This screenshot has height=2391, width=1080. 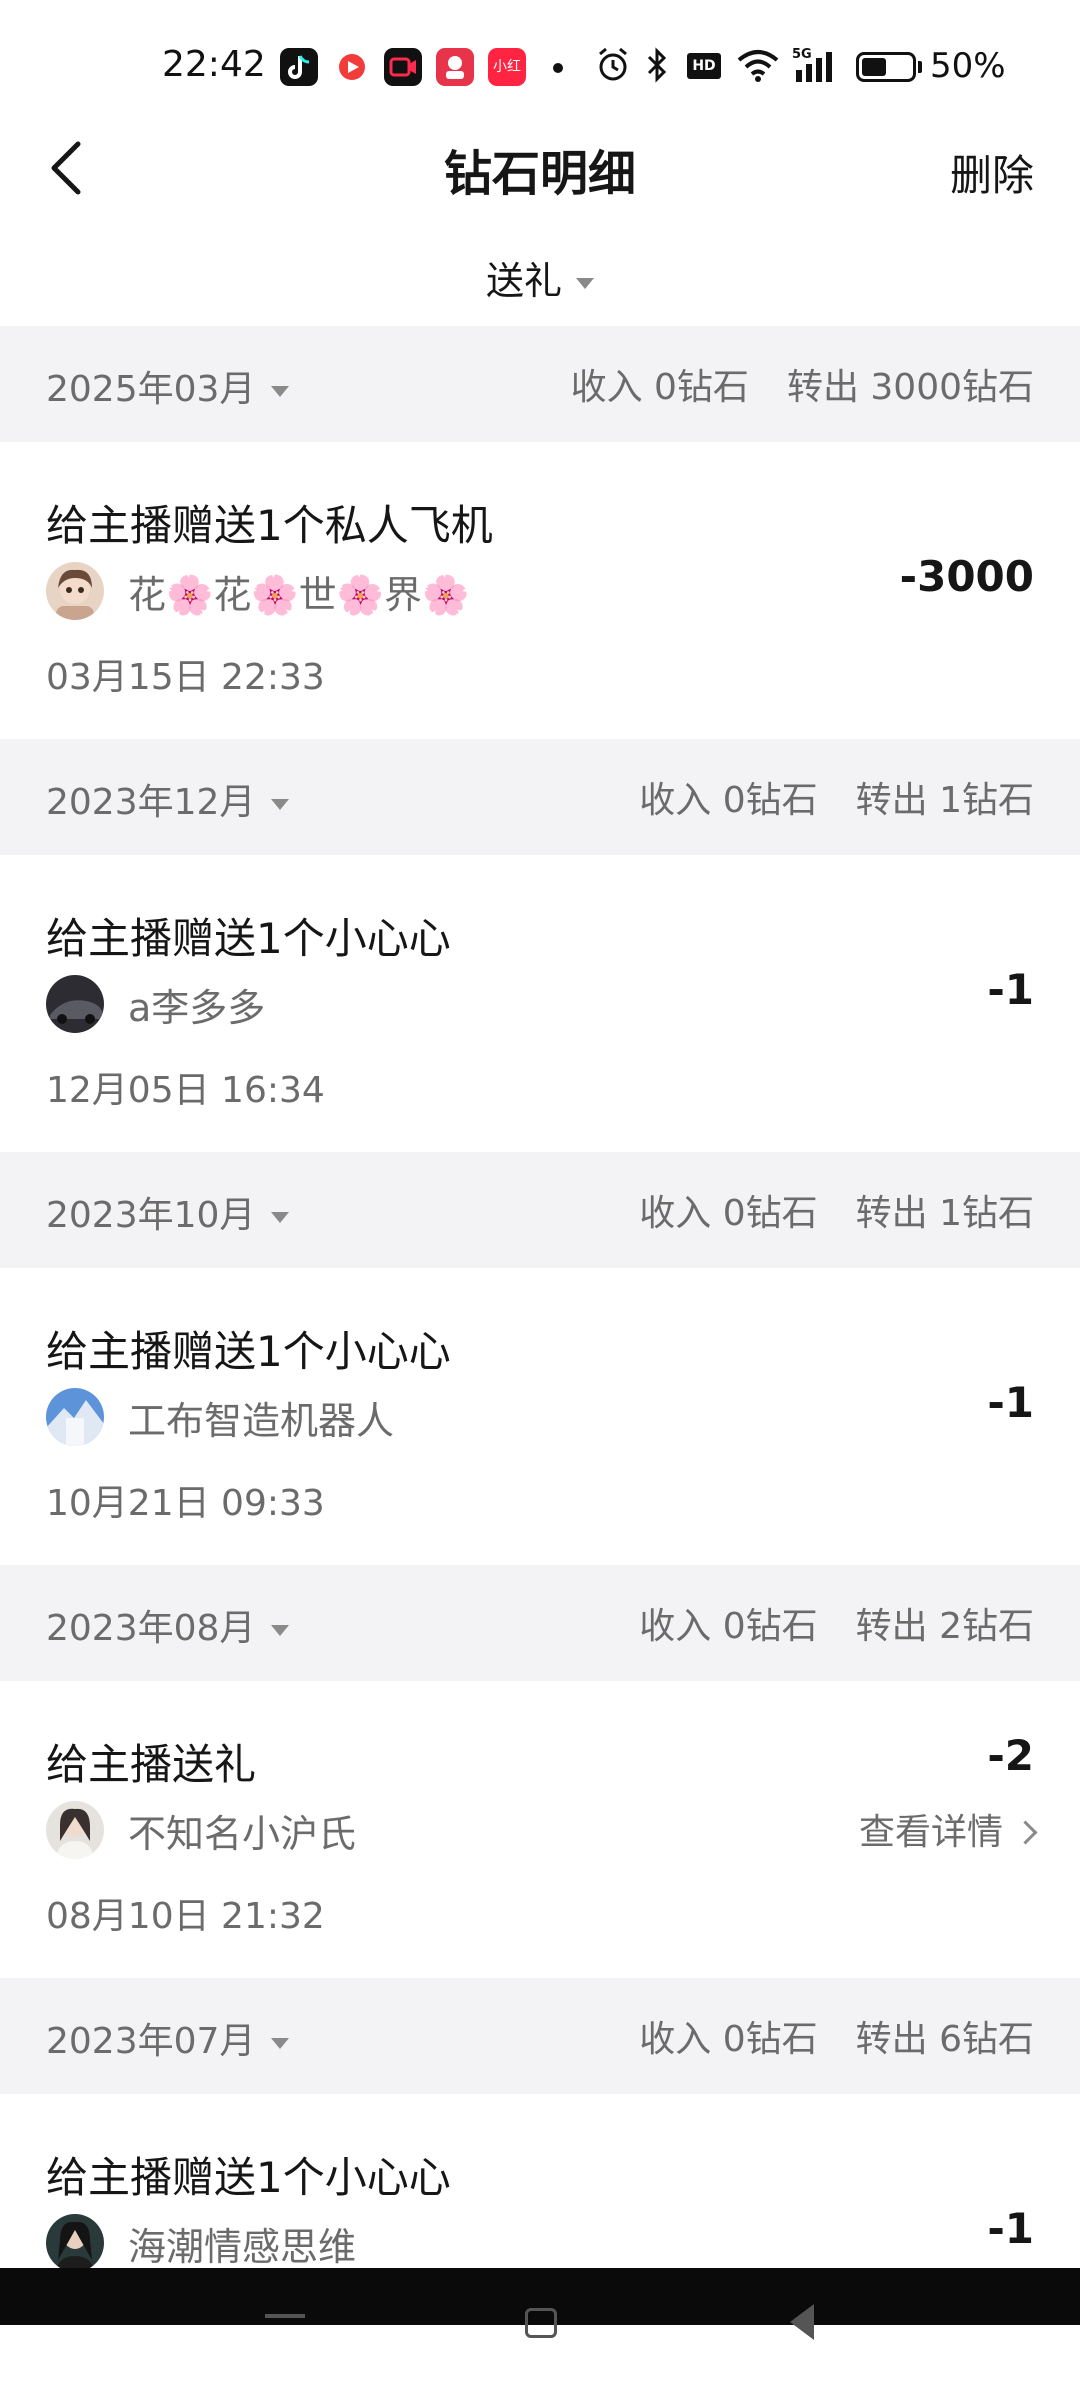 What do you see at coordinates (541, 2323) in the screenshot?
I see `home-nav-icon` at bounding box center [541, 2323].